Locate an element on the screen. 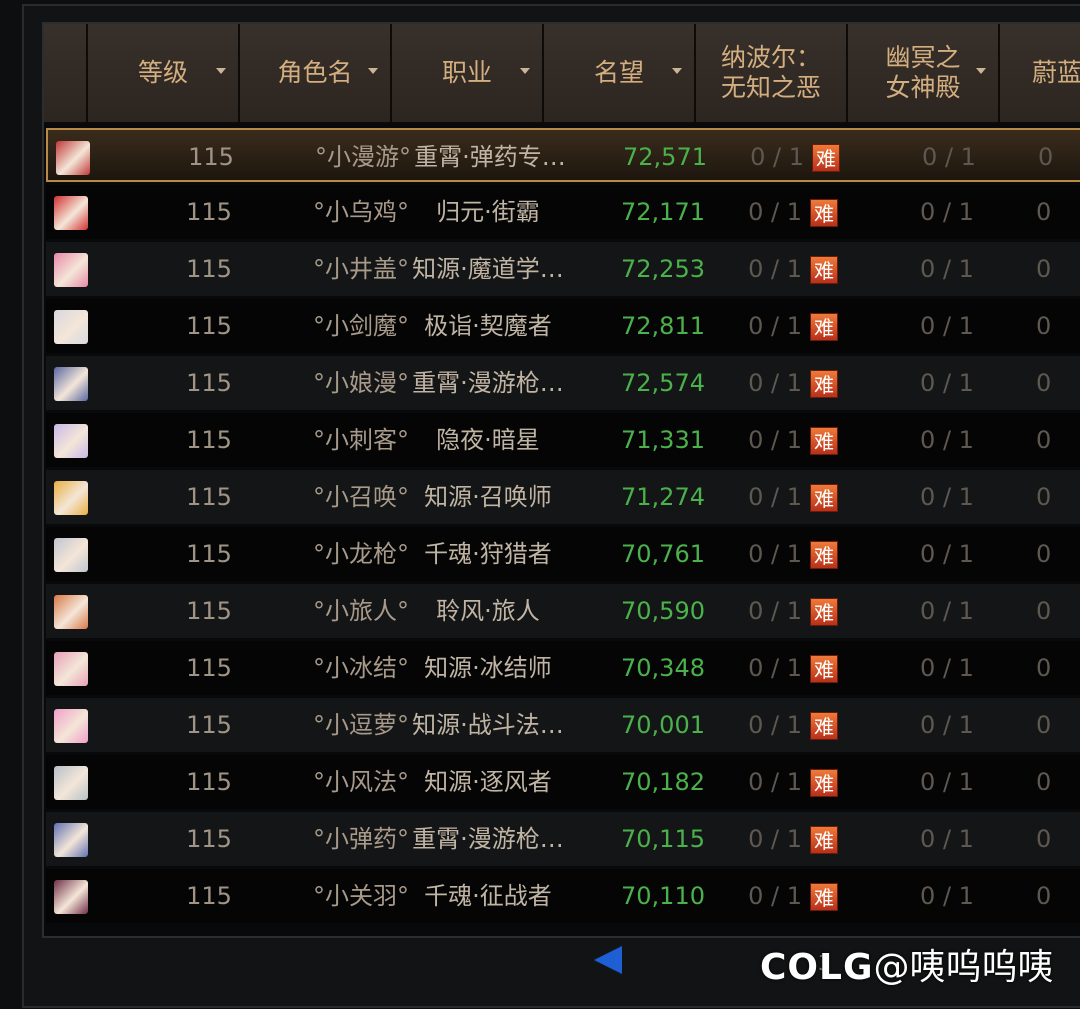 This screenshot has width=1080, height=1009. header-raid-nabal: 纳波尔： 无知之恶 is located at coordinates (772, 74).